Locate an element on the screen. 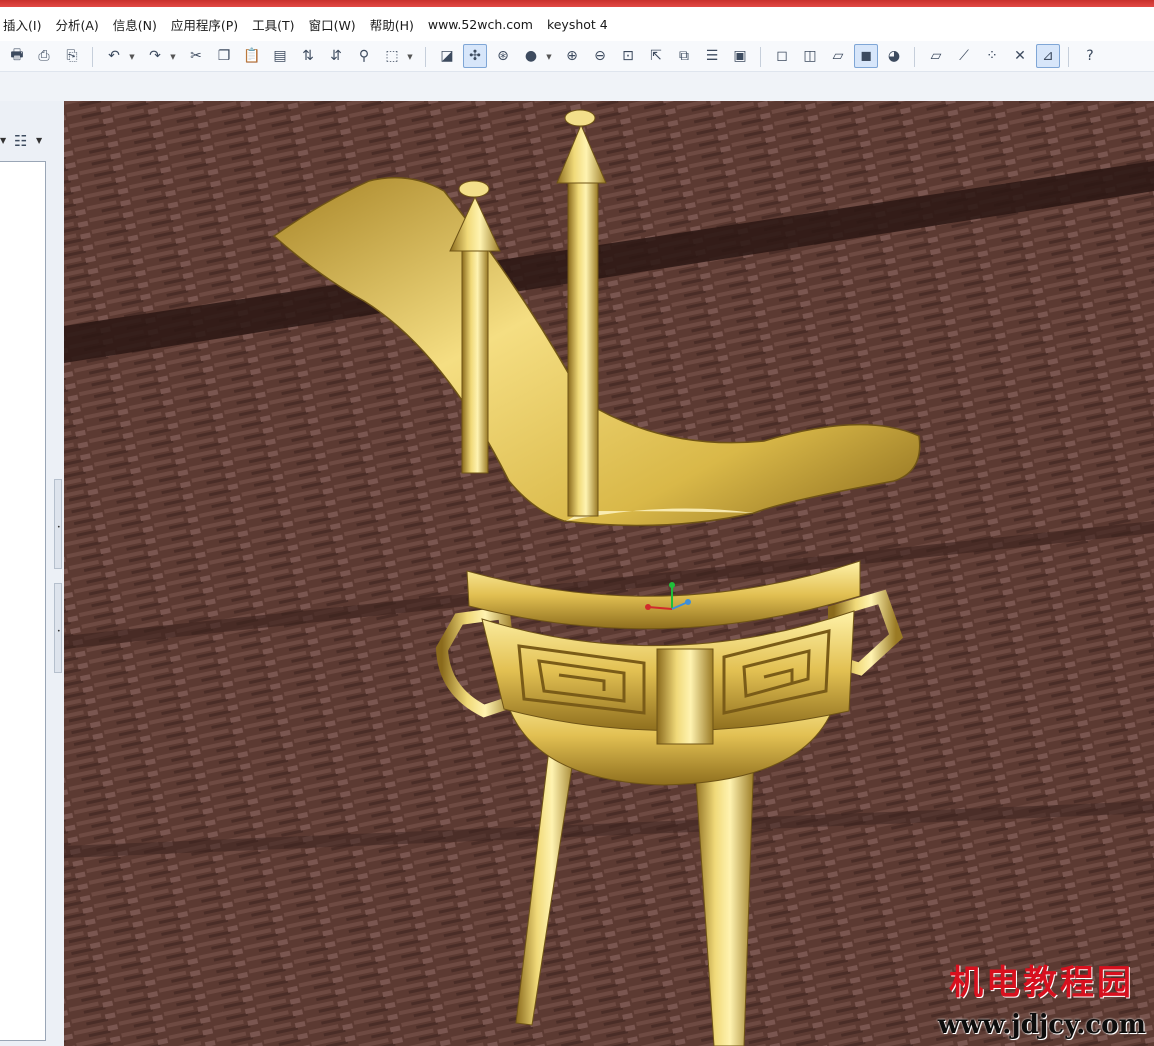 The width and height of the screenshot is (1154, 1046). undo-dropdown-icon: ▼ is located at coordinates (132, 57).